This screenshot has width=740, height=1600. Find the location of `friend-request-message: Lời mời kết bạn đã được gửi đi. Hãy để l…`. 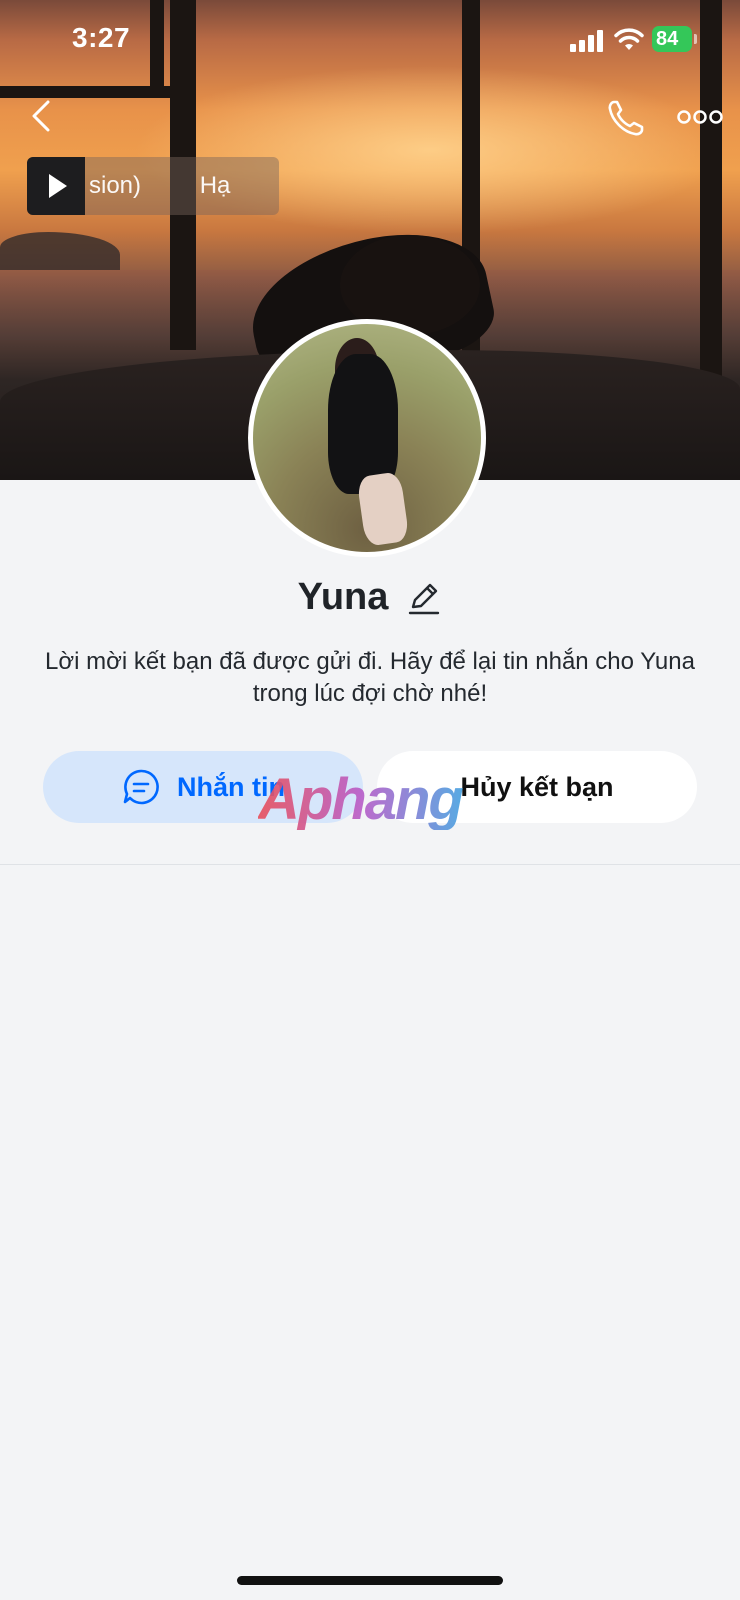

friend-request-message: Lời mời kết bạn đã được gửi đi. Hãy để l… is located at coordinates (370, 677).